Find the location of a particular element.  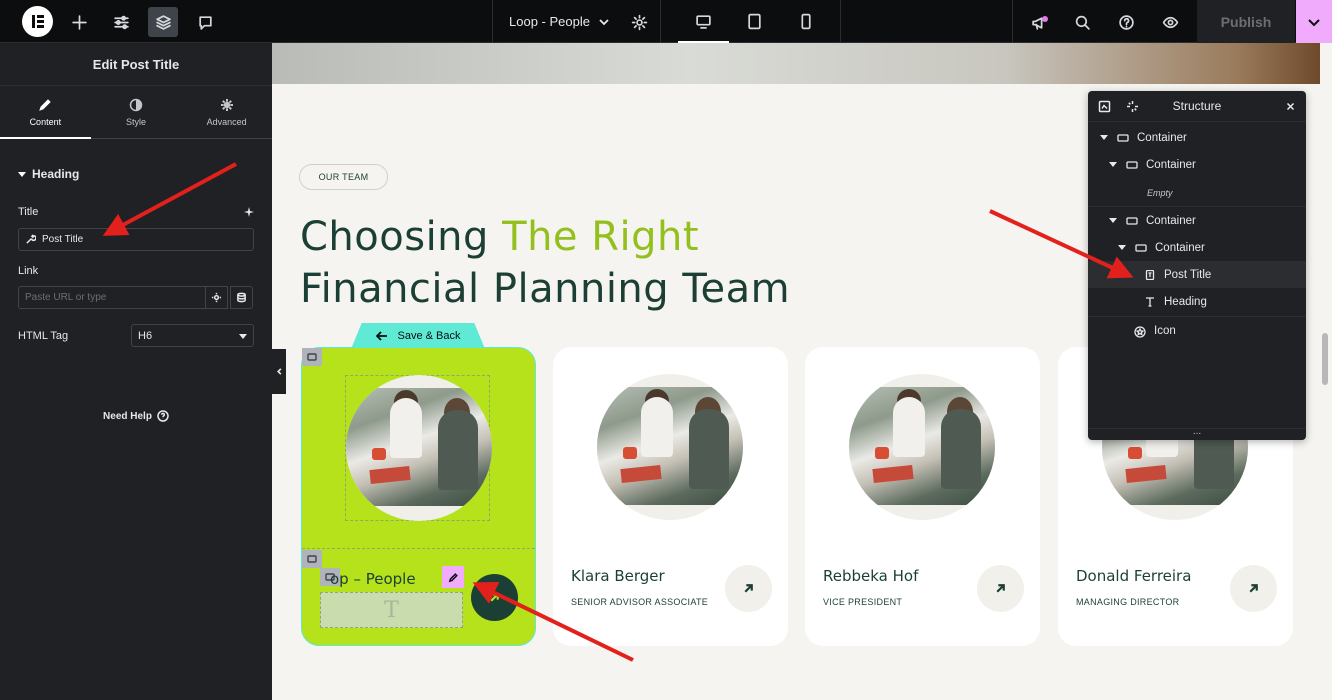

whats-new-button is located at coordinates (1039, 22).